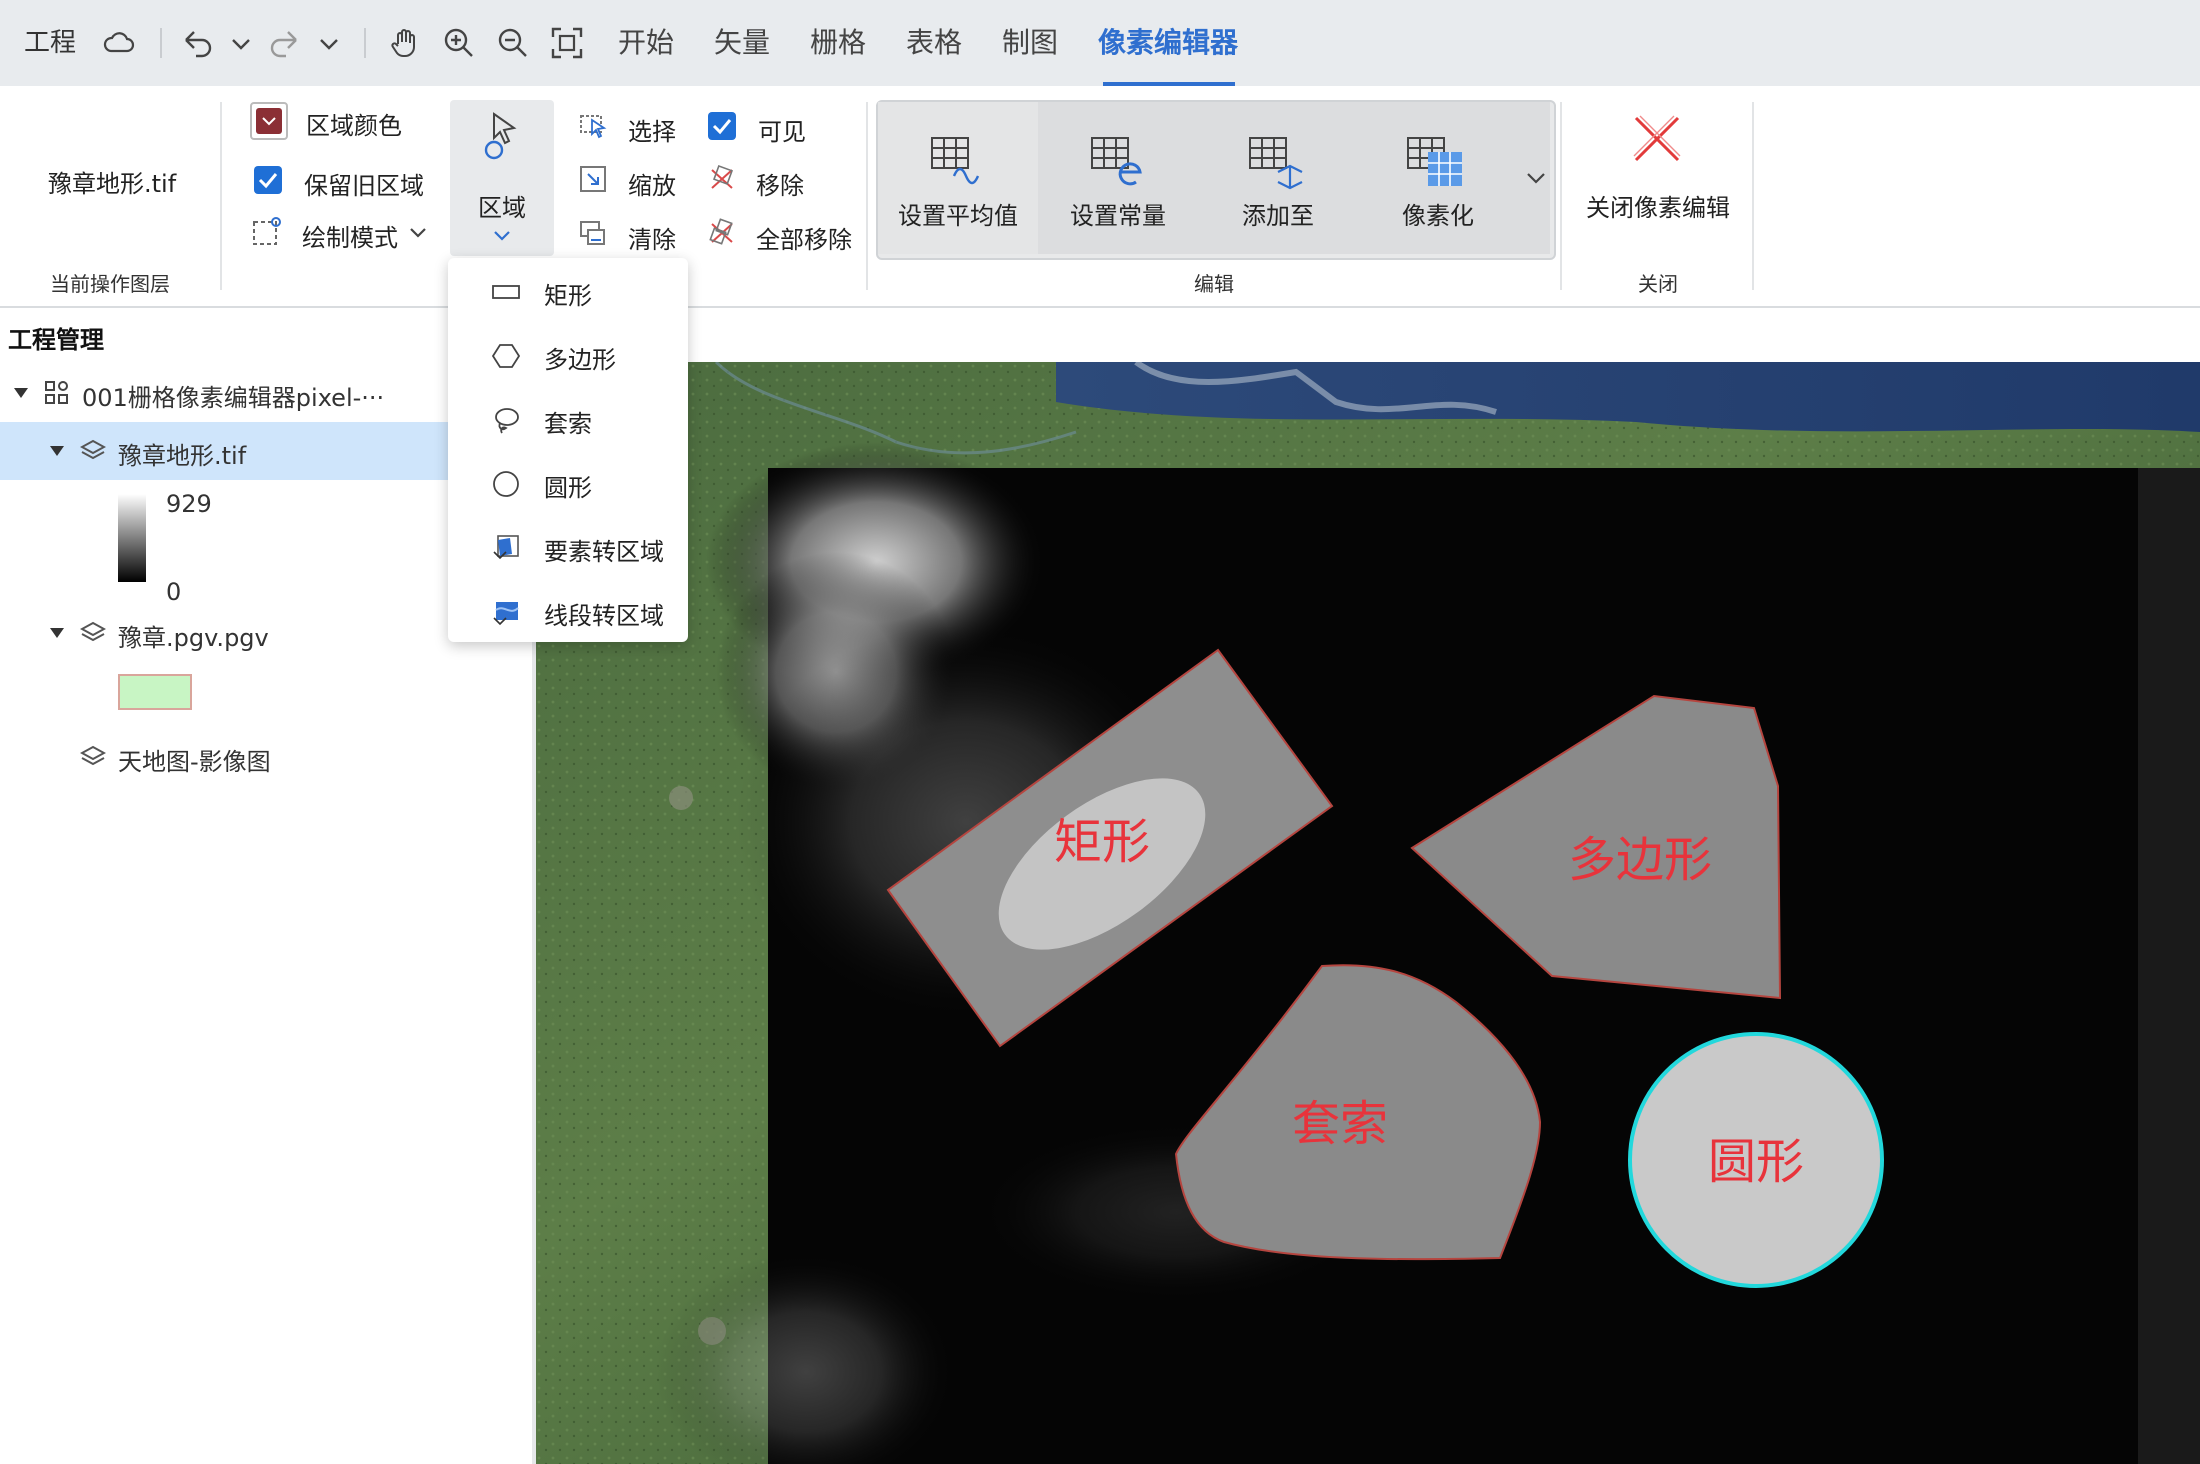 This screenshot has width=2200, height=1464. What do you see at coordinates (1640, 860) in the screenshot?
I see `region-label-polygon: 多边形` at bounding box center [1640, 860].